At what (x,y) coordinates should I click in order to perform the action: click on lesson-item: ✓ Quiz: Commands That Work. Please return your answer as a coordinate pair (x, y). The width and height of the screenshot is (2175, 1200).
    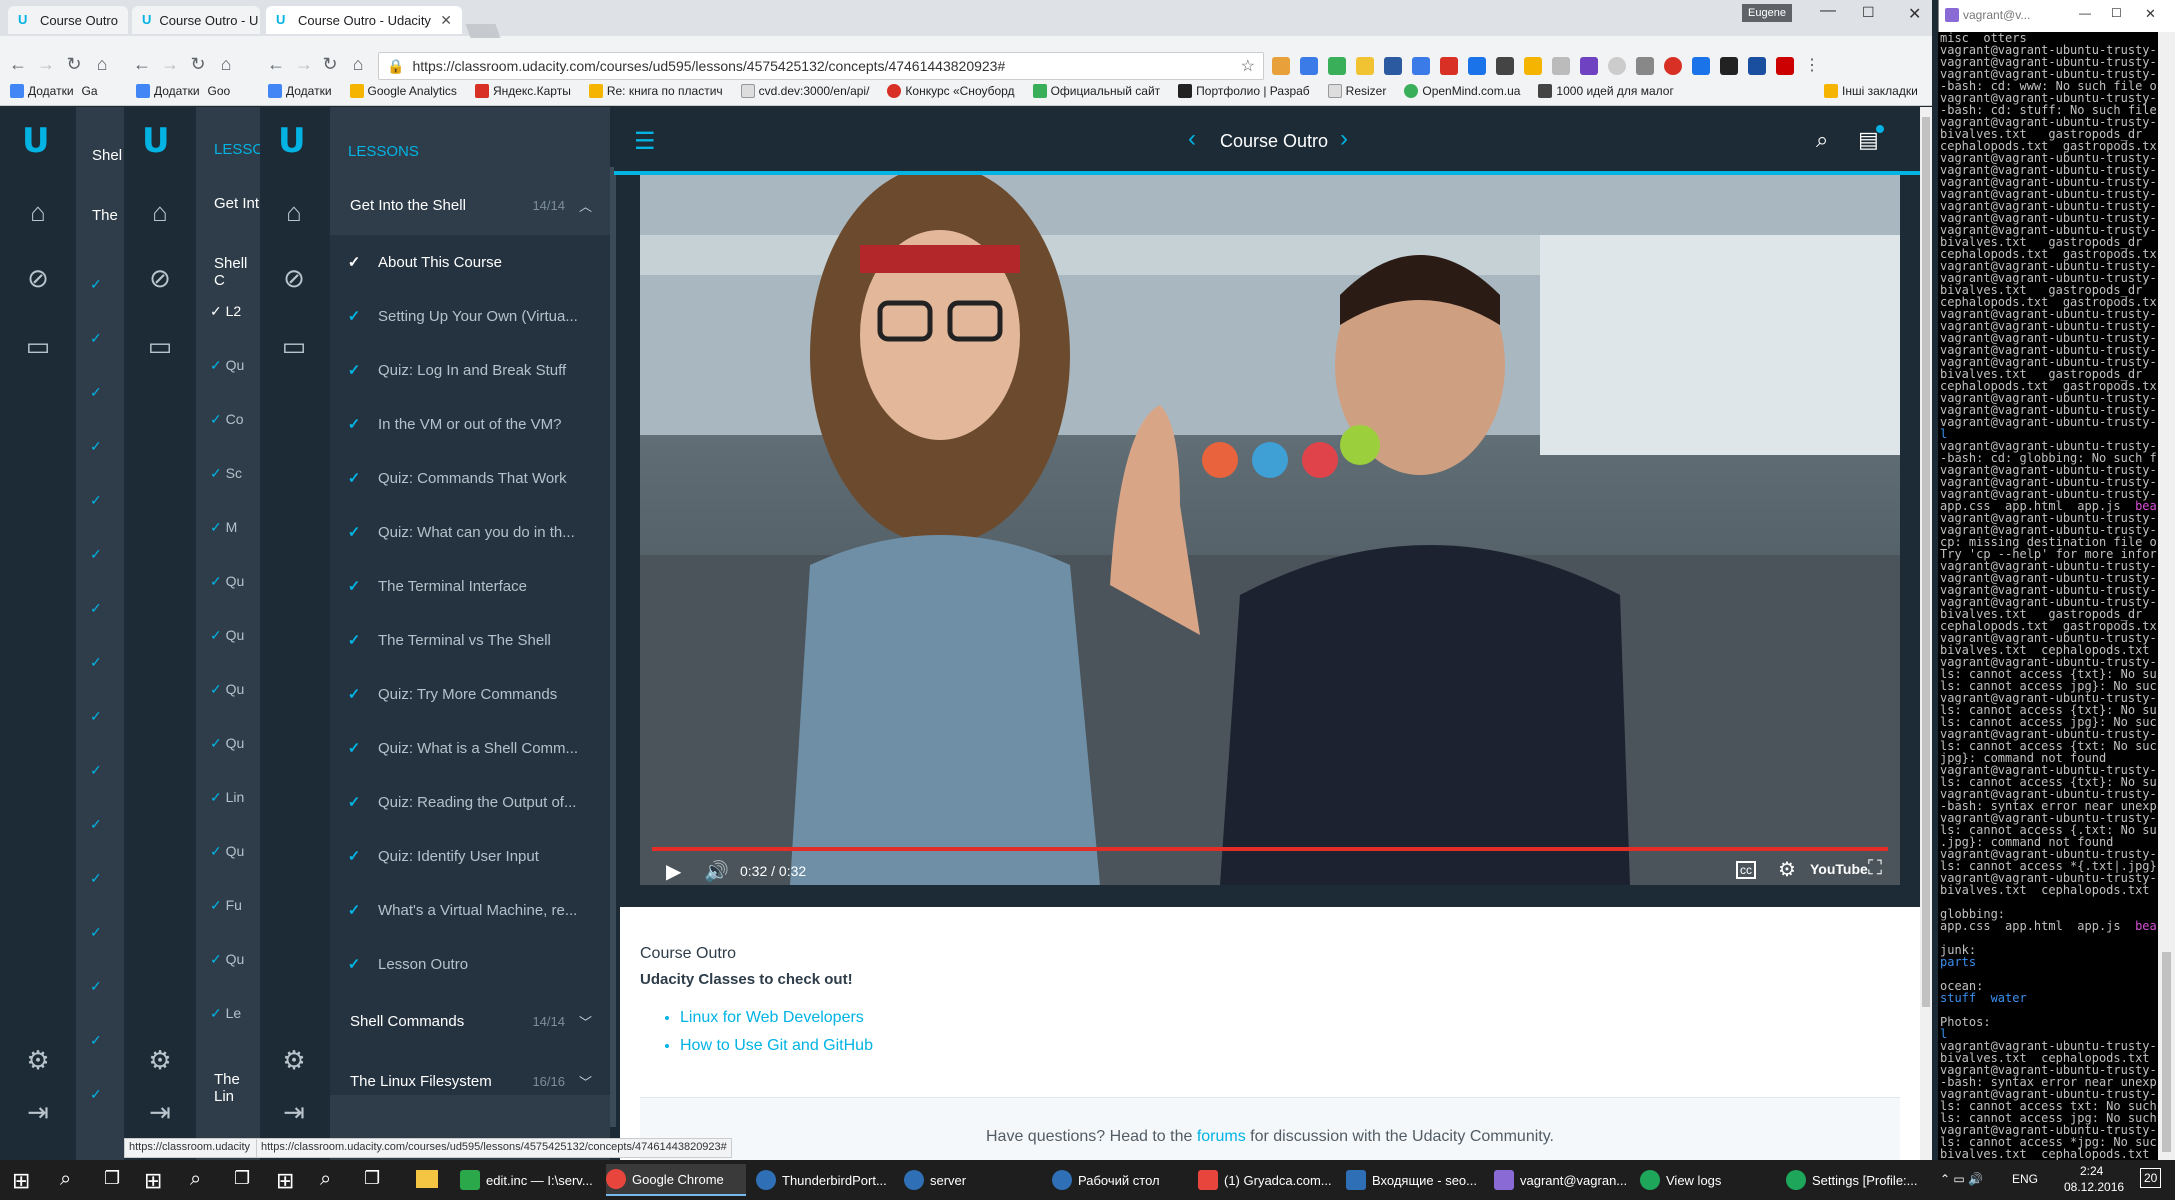
    Looking at the image, I should click on (470, 478).